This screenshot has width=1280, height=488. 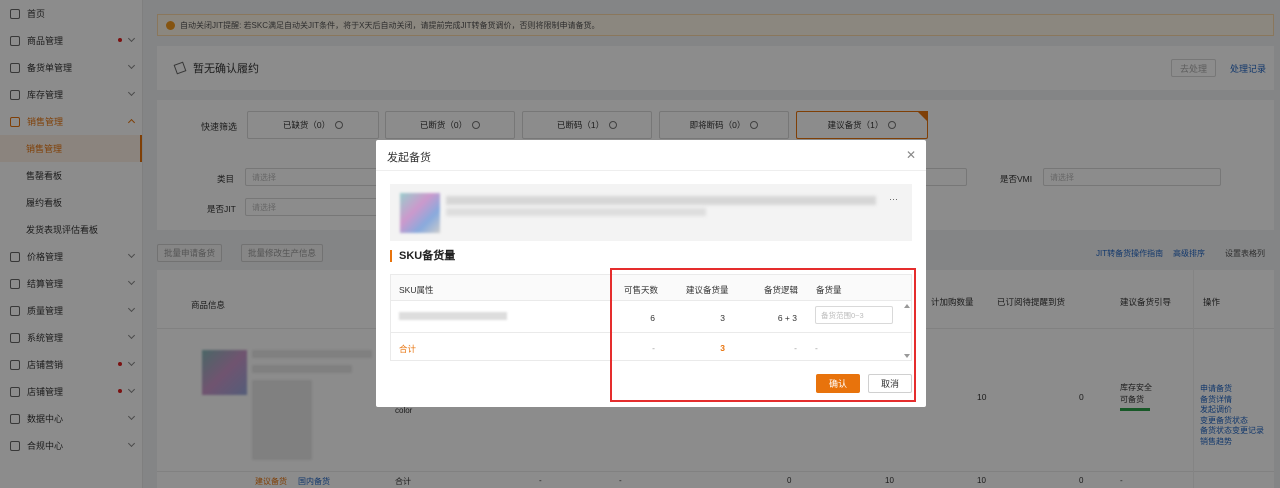 What do you see at coordinates (408, 349) in the screenshot?
I see `total-label: 合计` at bounding box center [408, 349].